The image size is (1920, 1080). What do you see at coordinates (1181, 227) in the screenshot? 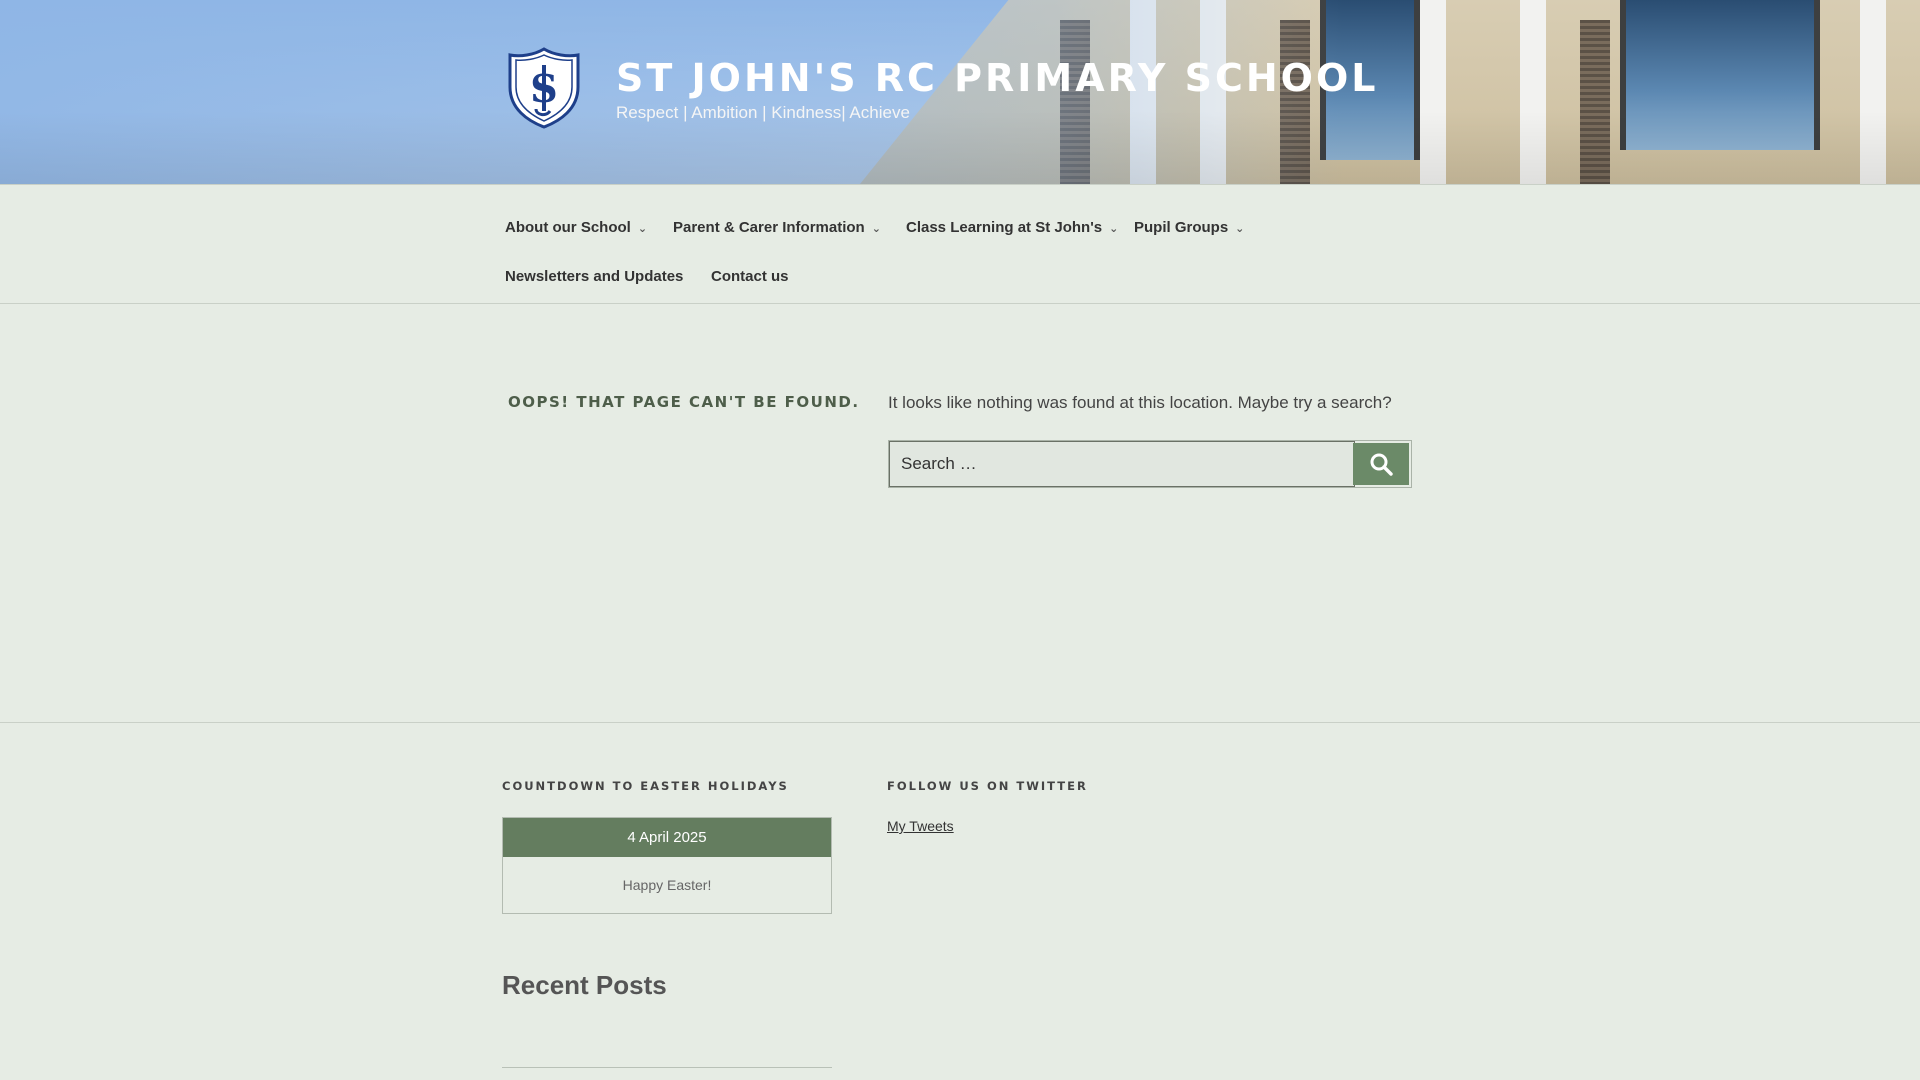
I see `nav-item-label: Pupil Groups` at bounding box center [1181, 227].